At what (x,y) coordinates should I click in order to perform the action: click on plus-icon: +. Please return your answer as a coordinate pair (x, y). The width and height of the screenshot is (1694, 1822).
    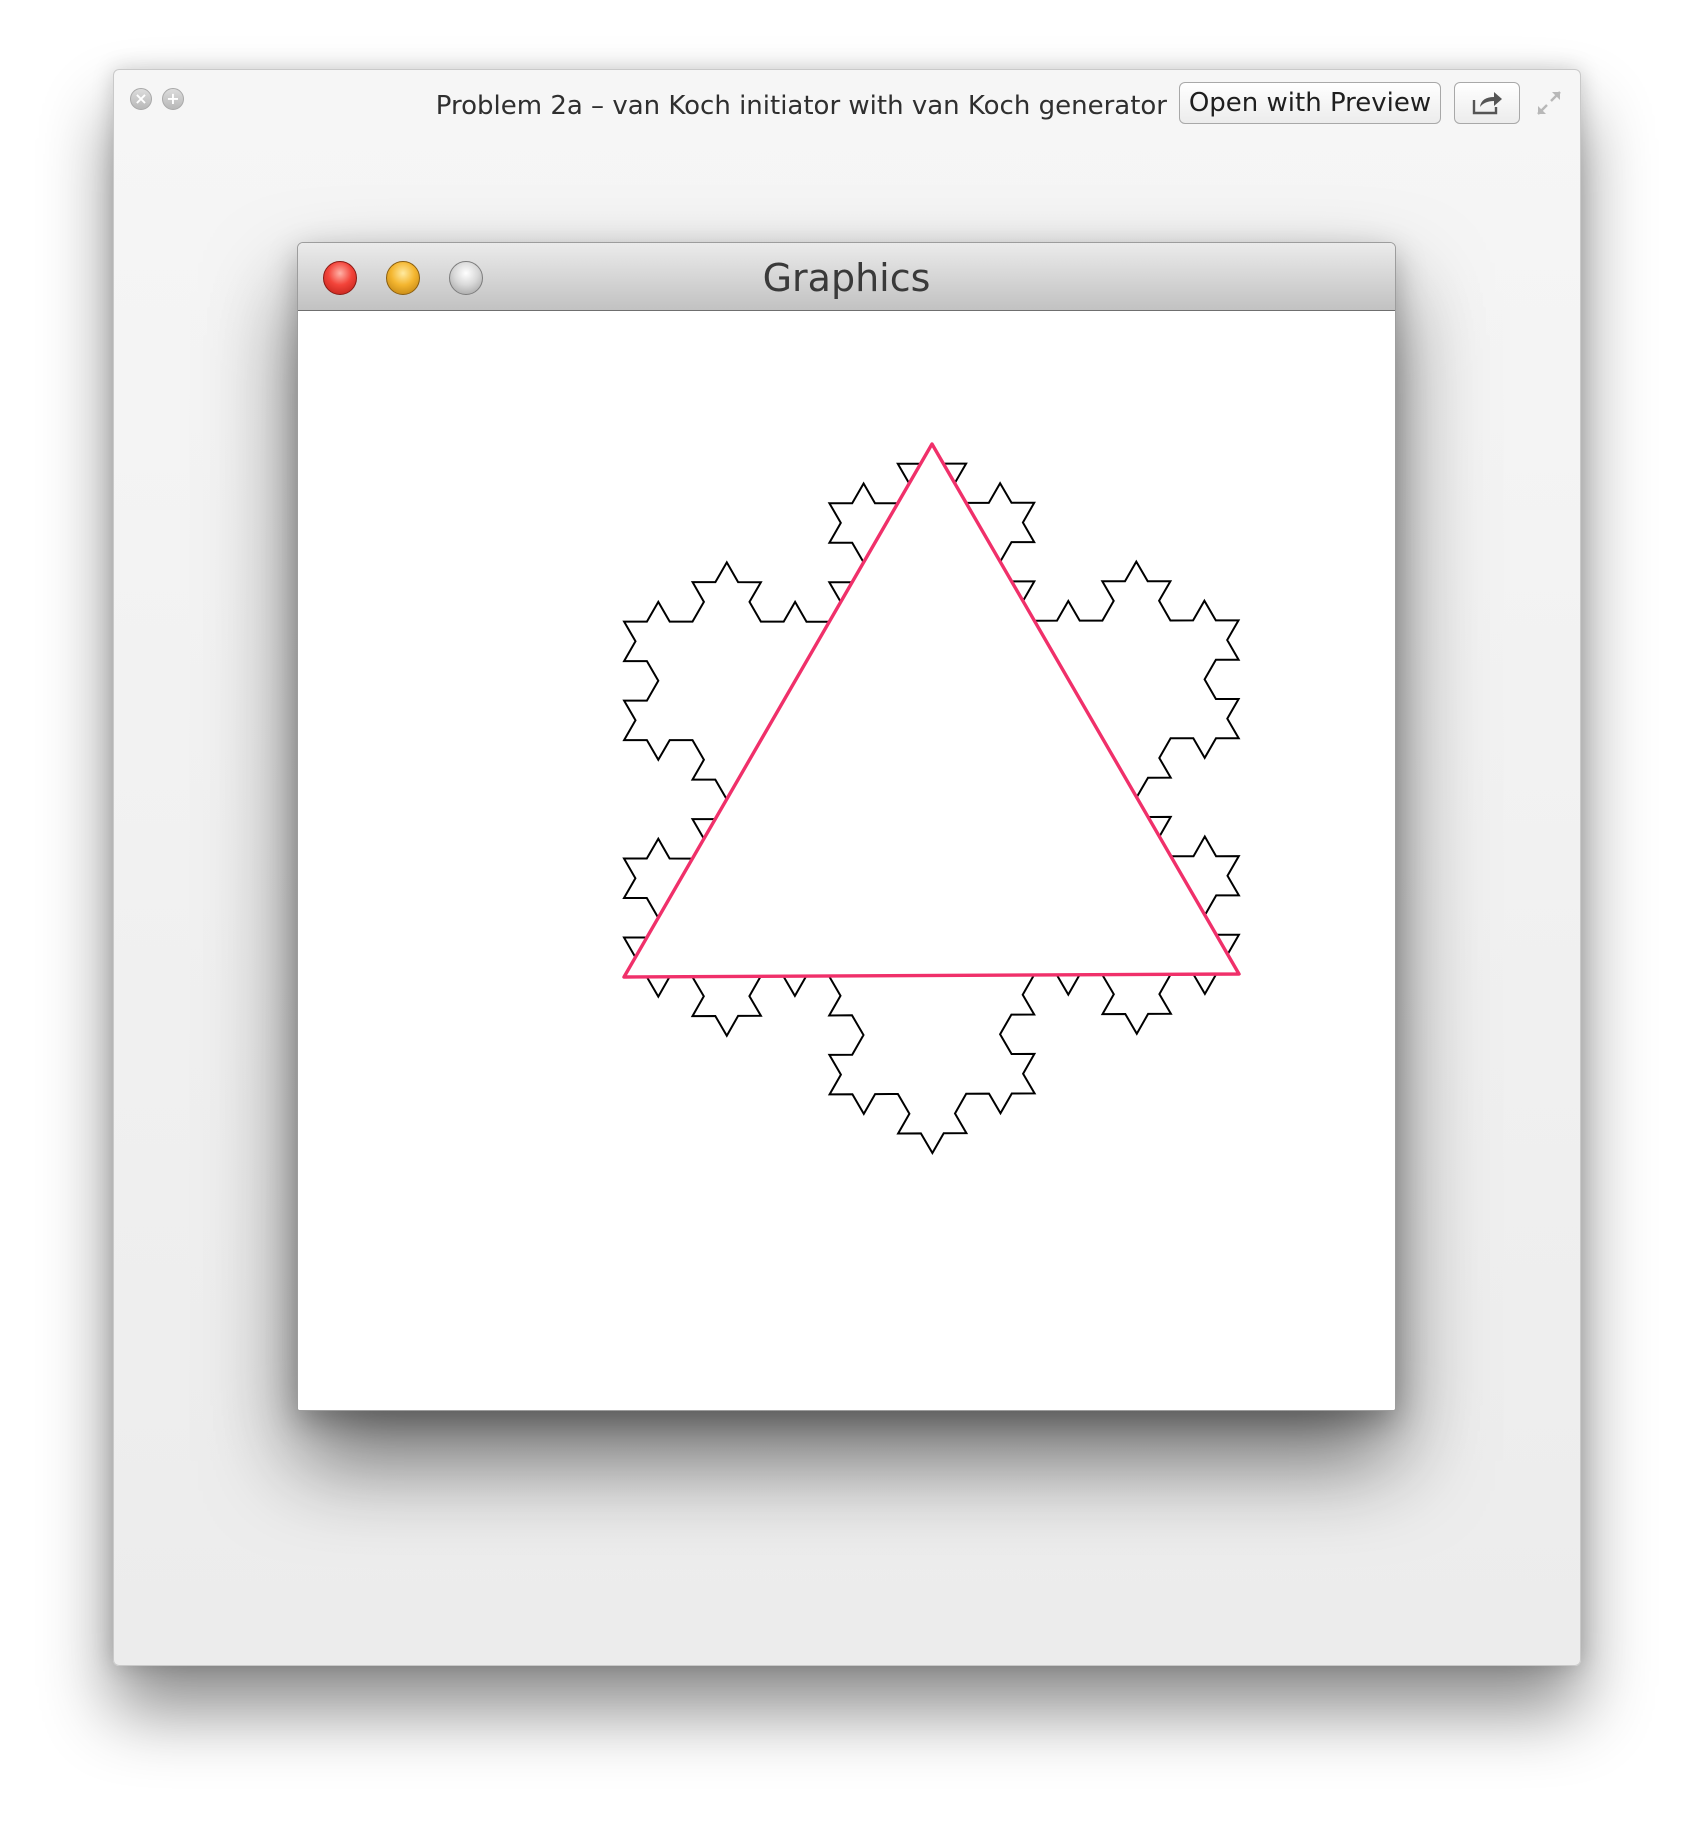
    Looking at the image, I should click on (173, 99).